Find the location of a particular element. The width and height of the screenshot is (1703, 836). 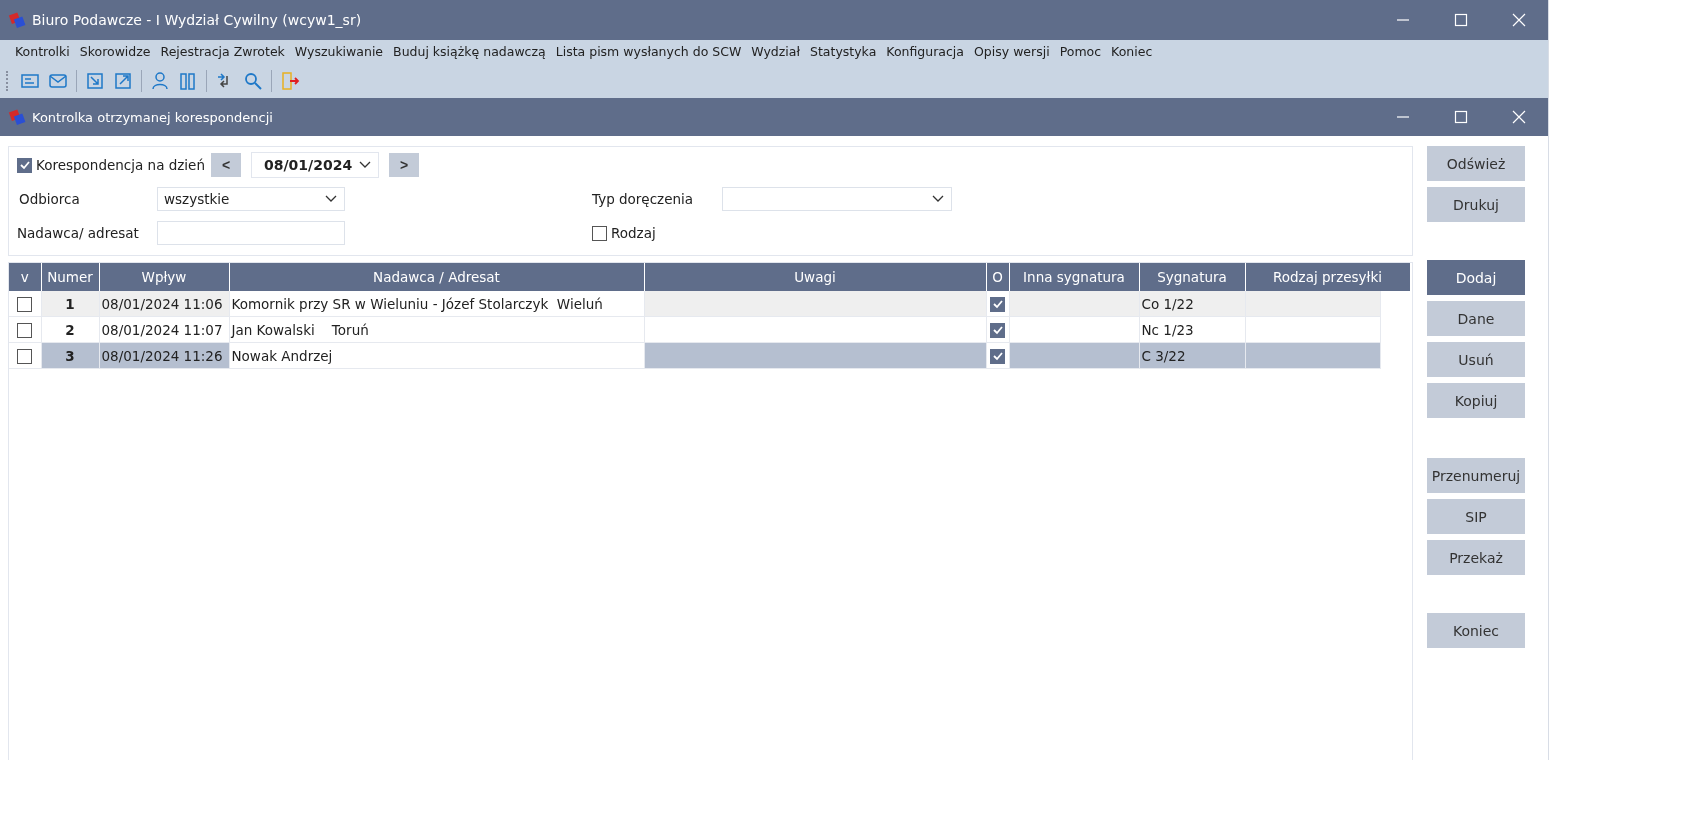

column-header: Numer is located at coordinates (70, 277).